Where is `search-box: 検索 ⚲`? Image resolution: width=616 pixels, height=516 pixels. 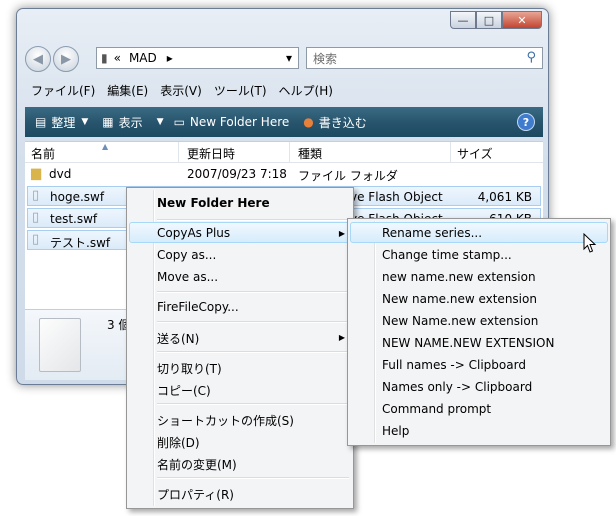
search-box: 検索 ⚲ is located at coordinates (424, 58).